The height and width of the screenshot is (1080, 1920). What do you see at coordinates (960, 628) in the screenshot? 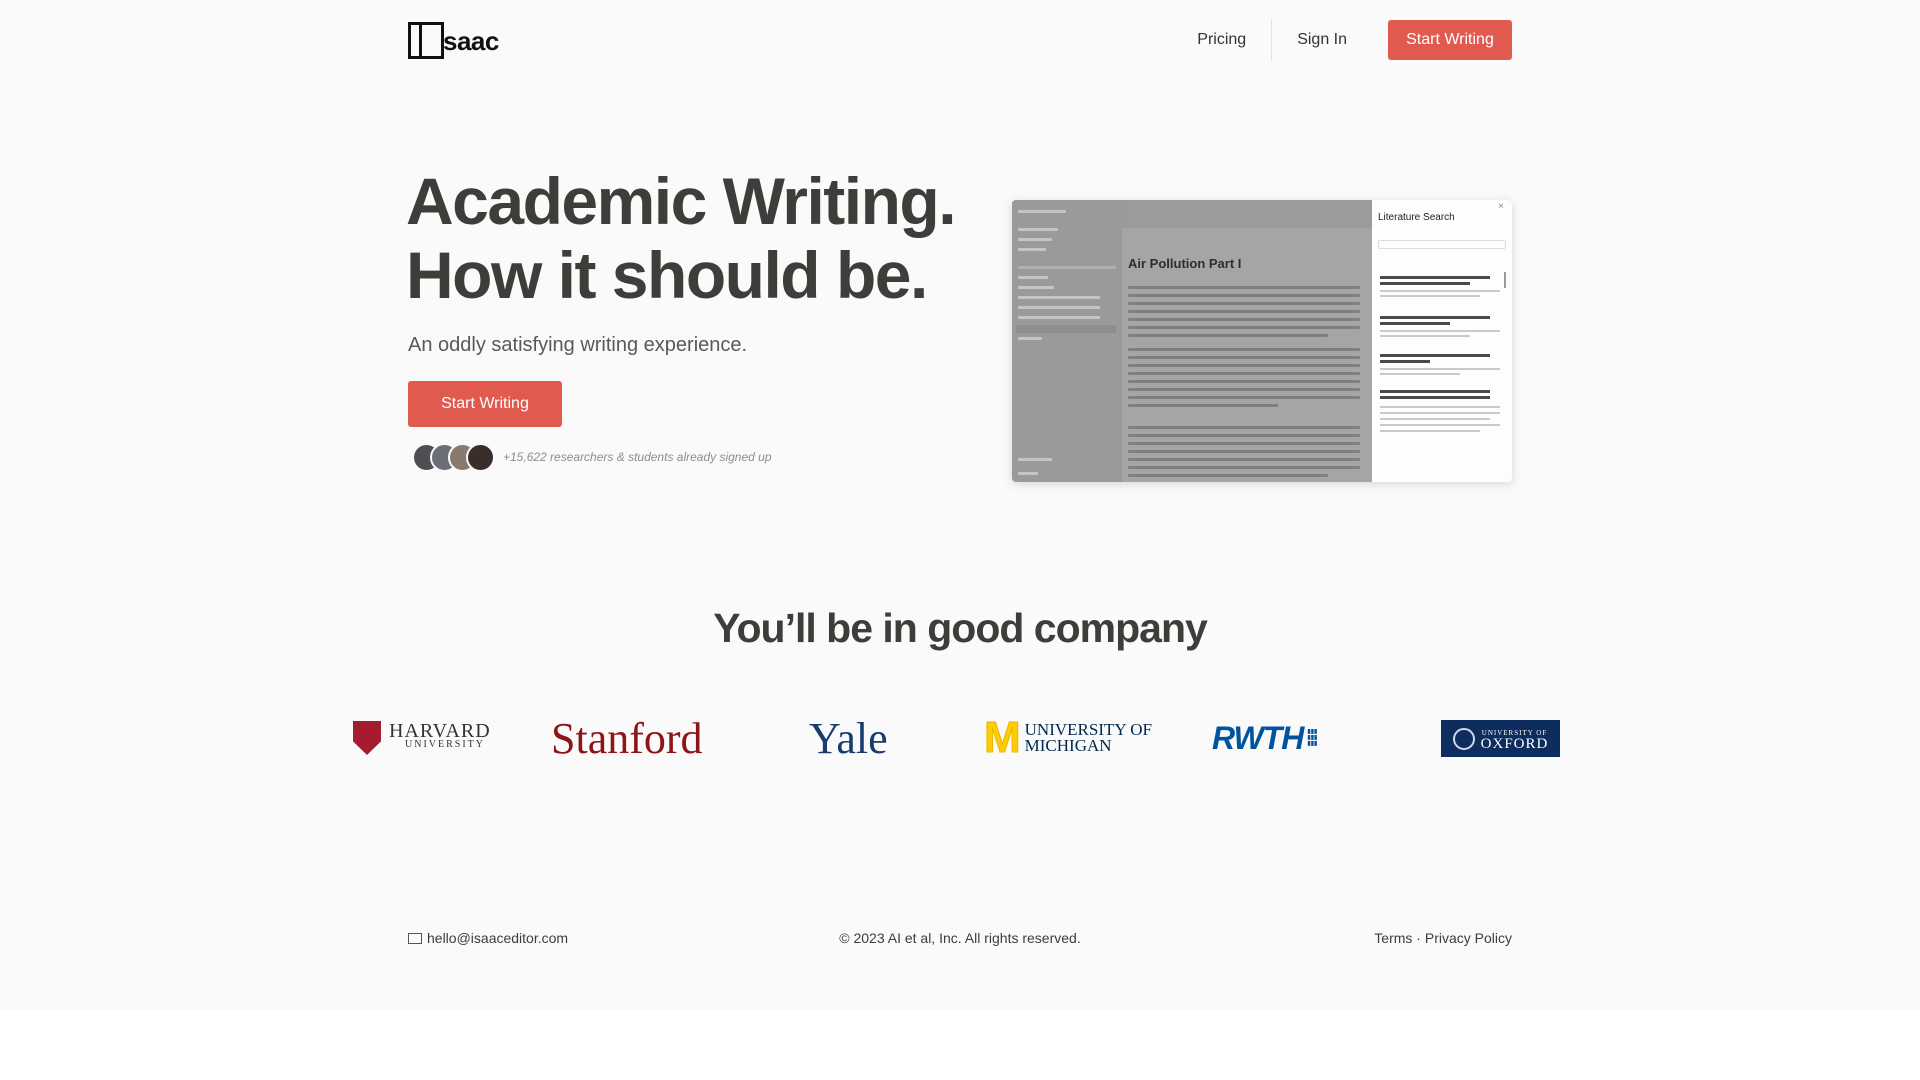
I see `company-section-title: You’ll be in good company` at bounding box center [960, 628].